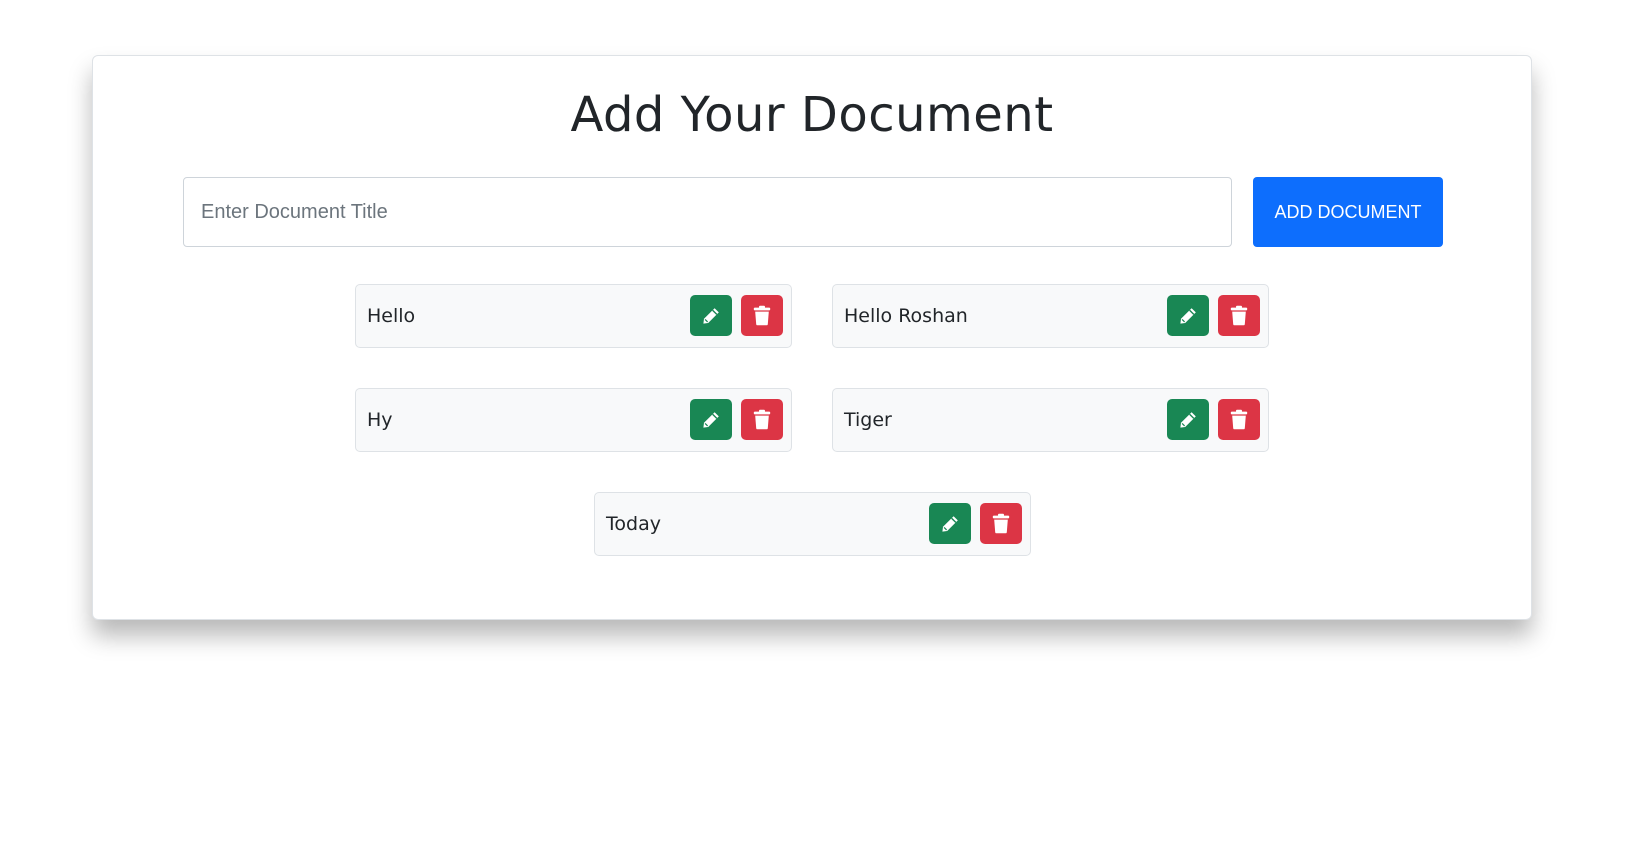 Image resolution: width=1647 pixels, height=856 pixels. Describe the element at coordinates (1050, 316) in the screenshot. I see `document-item: Hello Roshan` at that location.